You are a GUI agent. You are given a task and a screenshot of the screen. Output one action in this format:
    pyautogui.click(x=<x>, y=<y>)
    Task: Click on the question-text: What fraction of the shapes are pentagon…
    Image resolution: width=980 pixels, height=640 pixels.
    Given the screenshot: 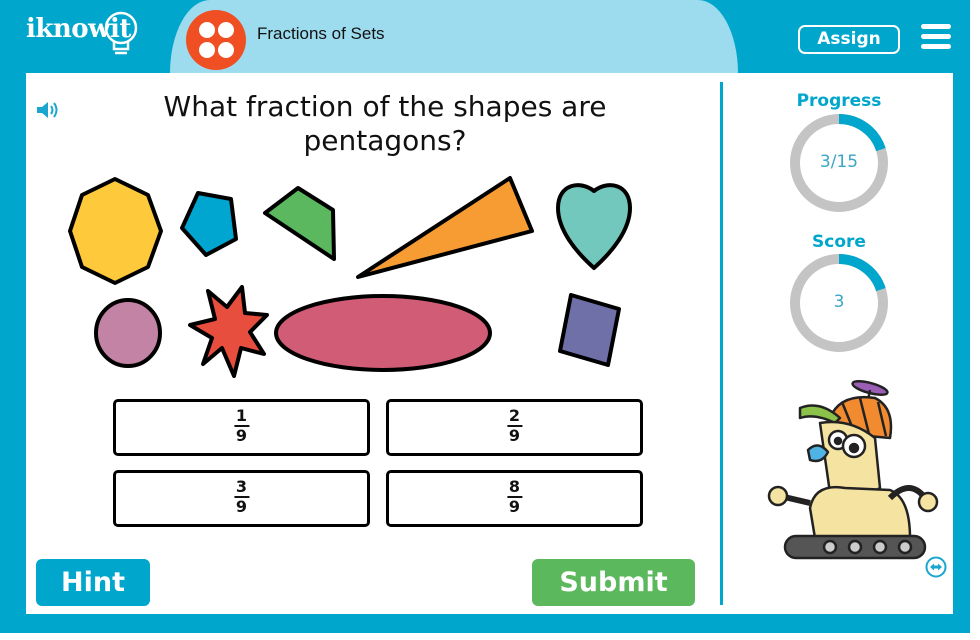 What is the action you would take?
    pyautogui.click(x=385, y=123)
    